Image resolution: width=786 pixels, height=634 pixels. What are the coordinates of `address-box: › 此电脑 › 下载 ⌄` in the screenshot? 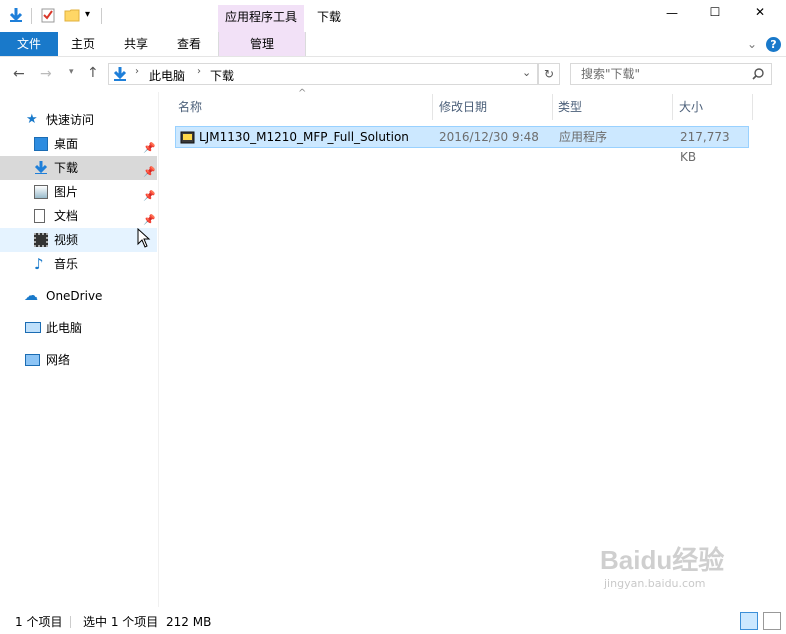 It's located at (323, 74).